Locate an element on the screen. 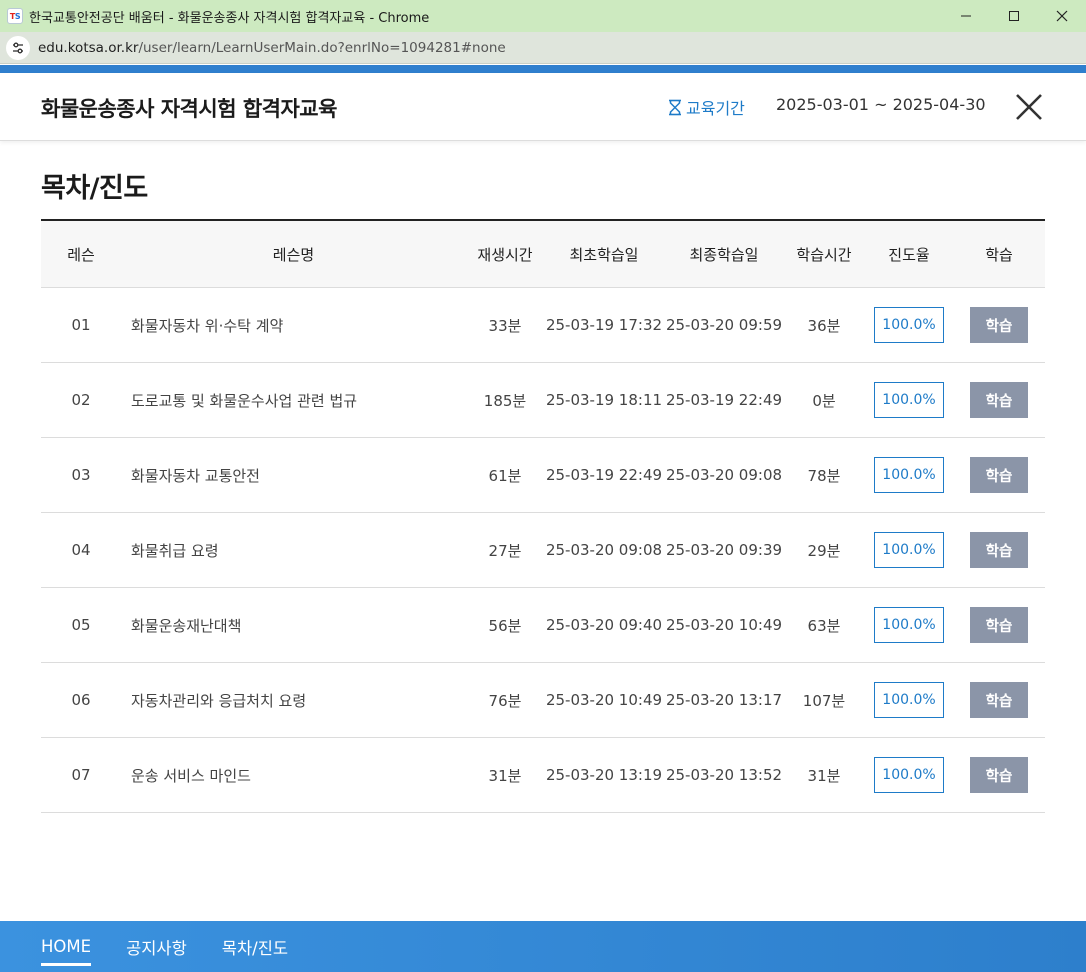 This screenshot has height=972, width=1086. close-button is located at coordinates (1029, 107).